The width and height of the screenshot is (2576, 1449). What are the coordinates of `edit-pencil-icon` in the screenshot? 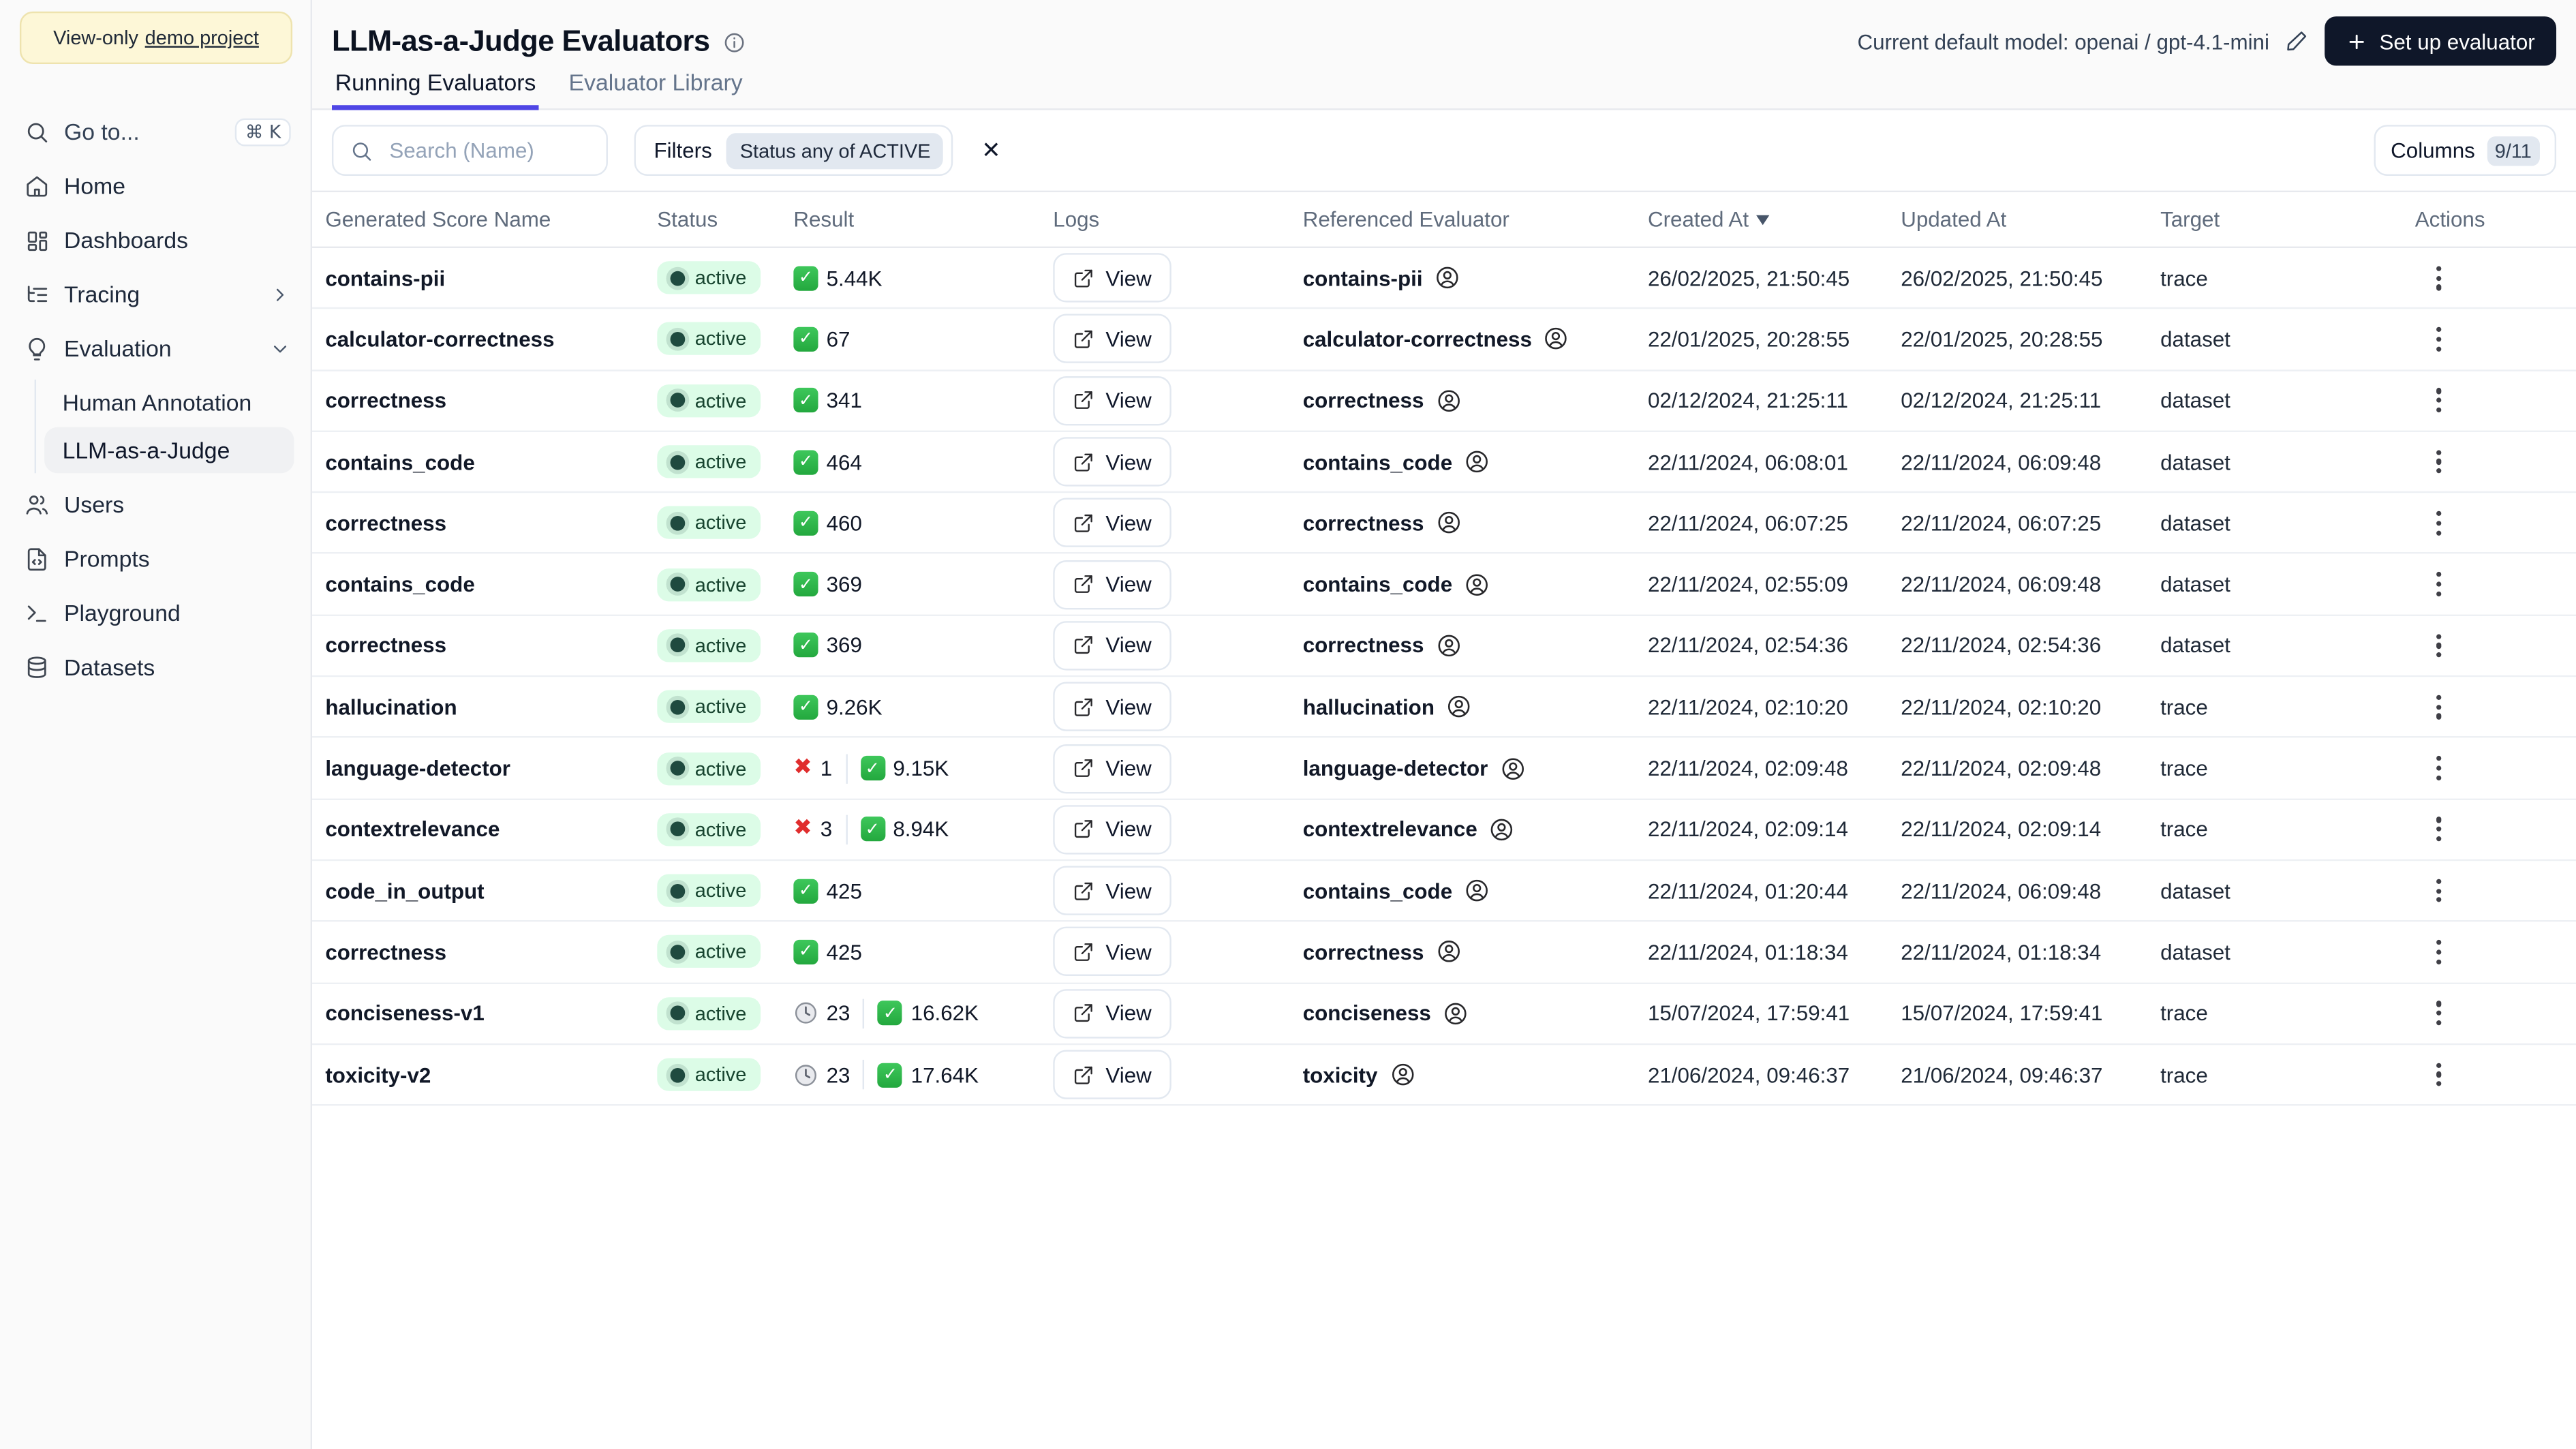 It's located at (2297, 40).